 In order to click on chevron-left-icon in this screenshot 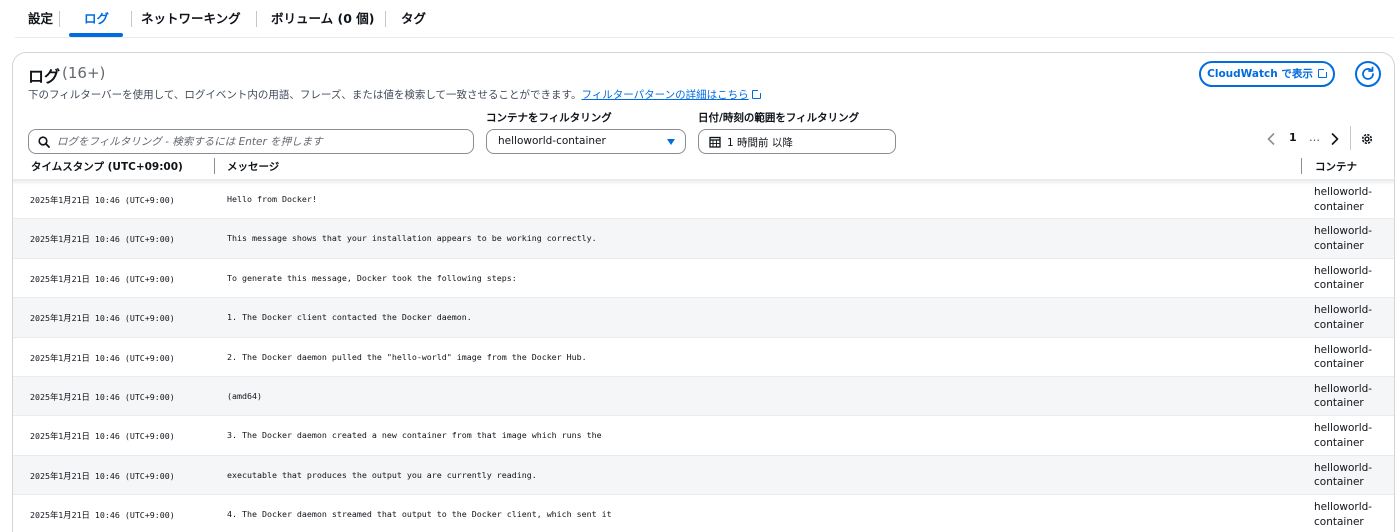, I will do `click(1271, 139)`.